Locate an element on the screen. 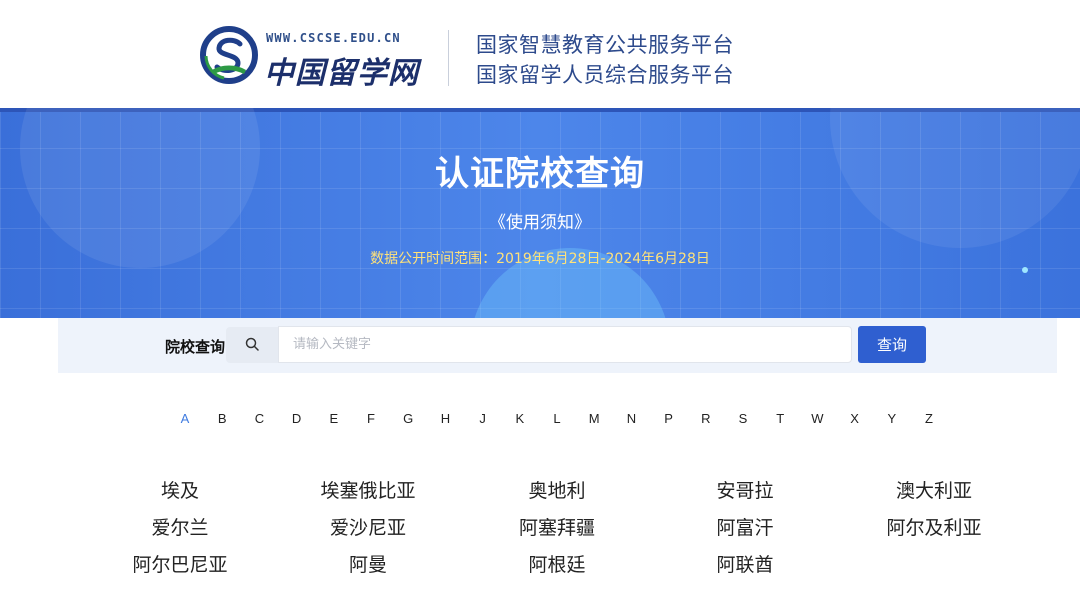  alphabet-letter-x: X is located at coordinates (855, 418).